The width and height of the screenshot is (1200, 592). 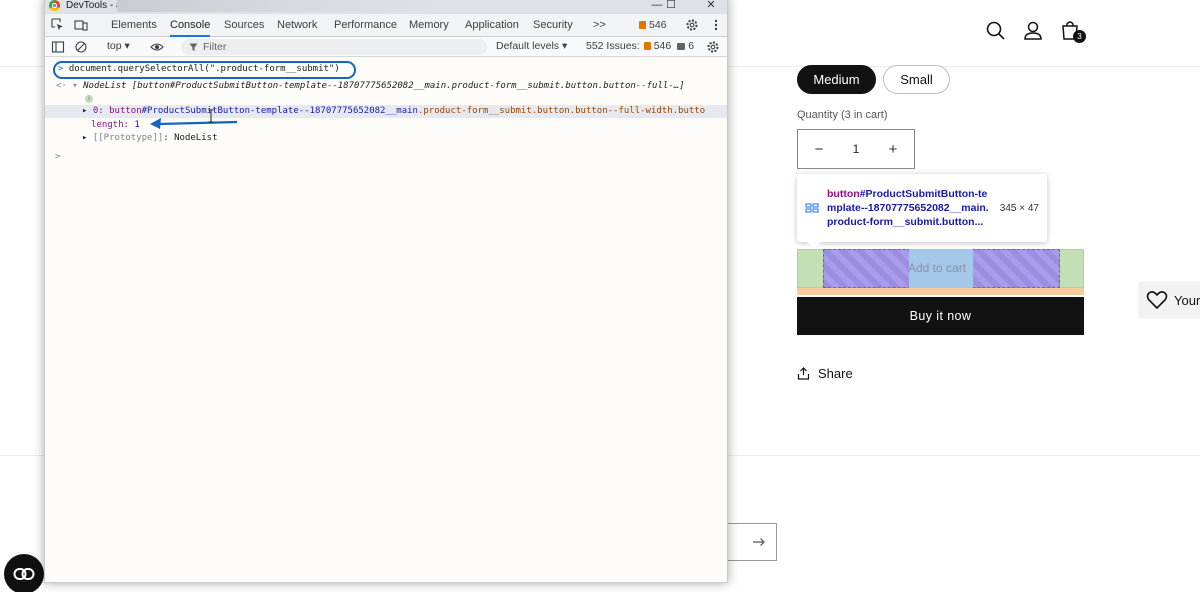 I want to click on heart-icon, so click(x=1157, y=300).